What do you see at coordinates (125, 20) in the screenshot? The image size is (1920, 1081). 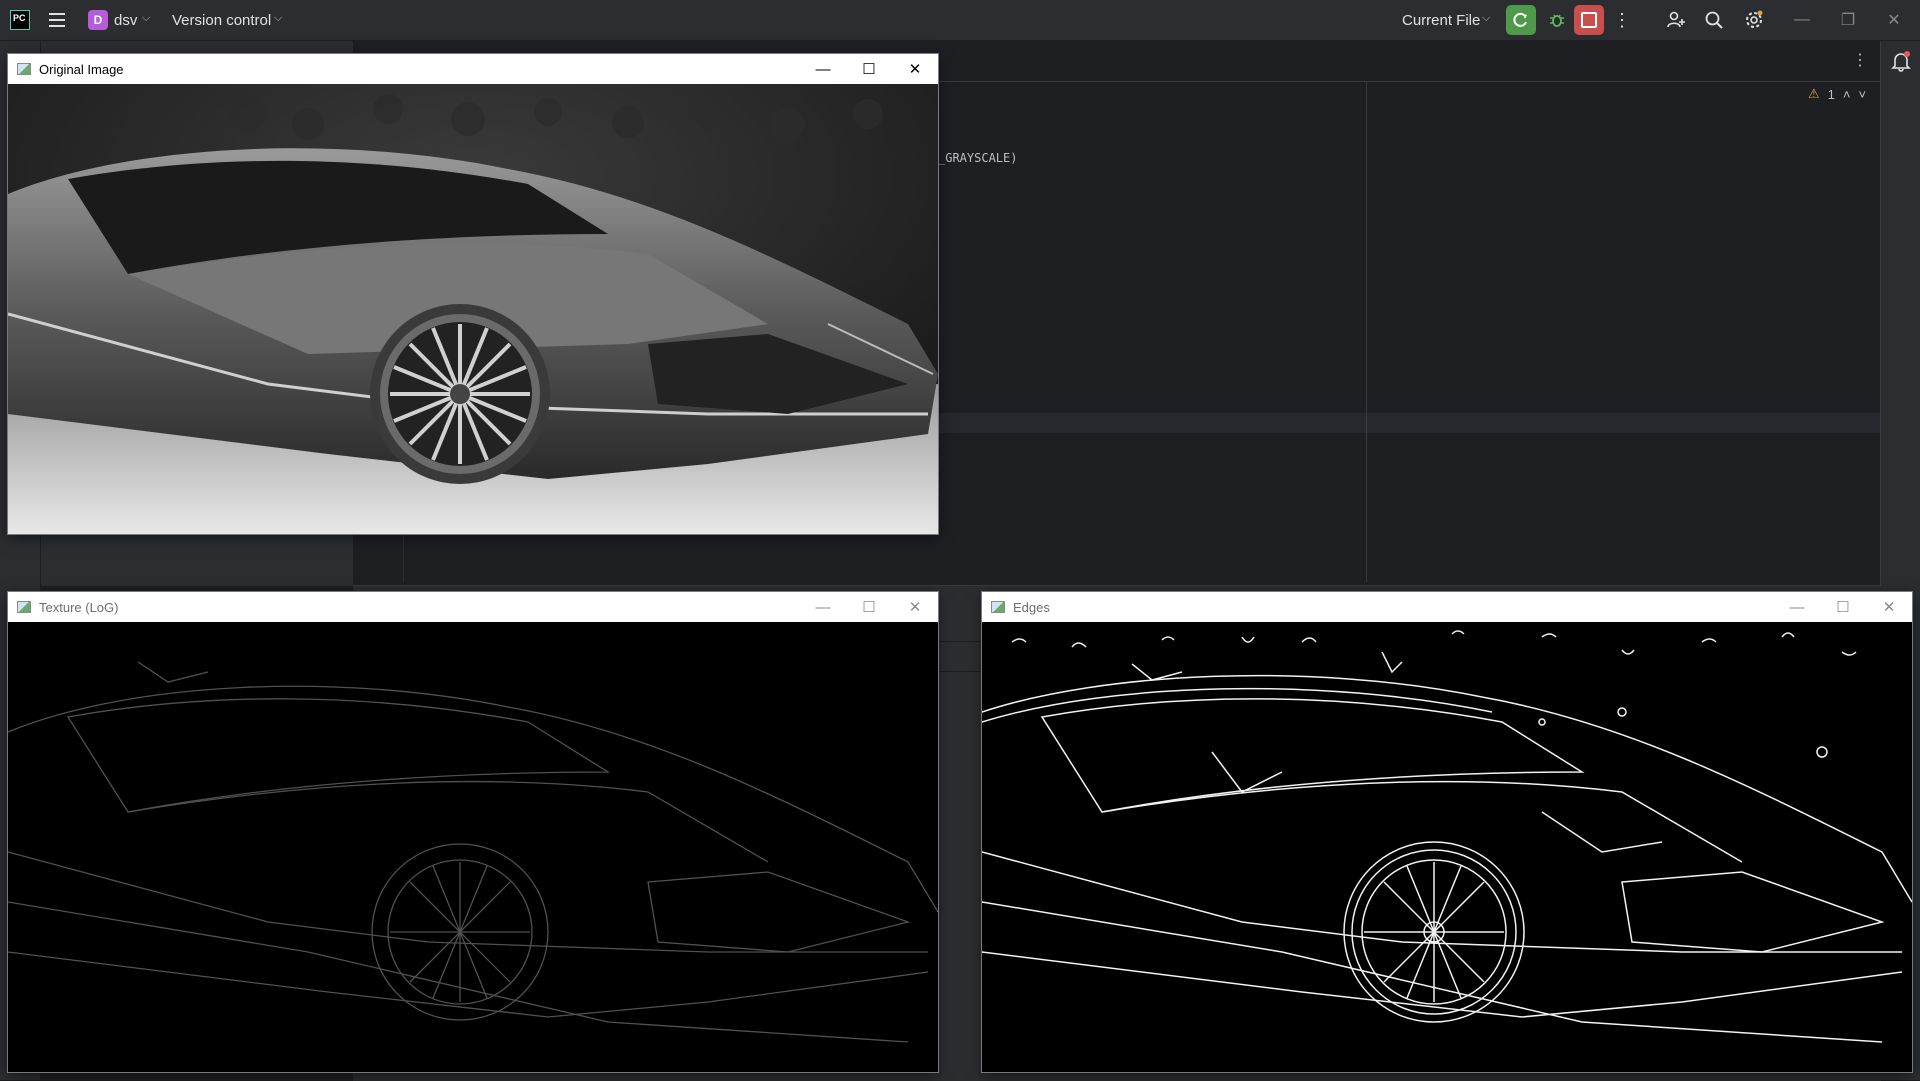 I see `project-name: dsv` at bounding box center [125, 20].